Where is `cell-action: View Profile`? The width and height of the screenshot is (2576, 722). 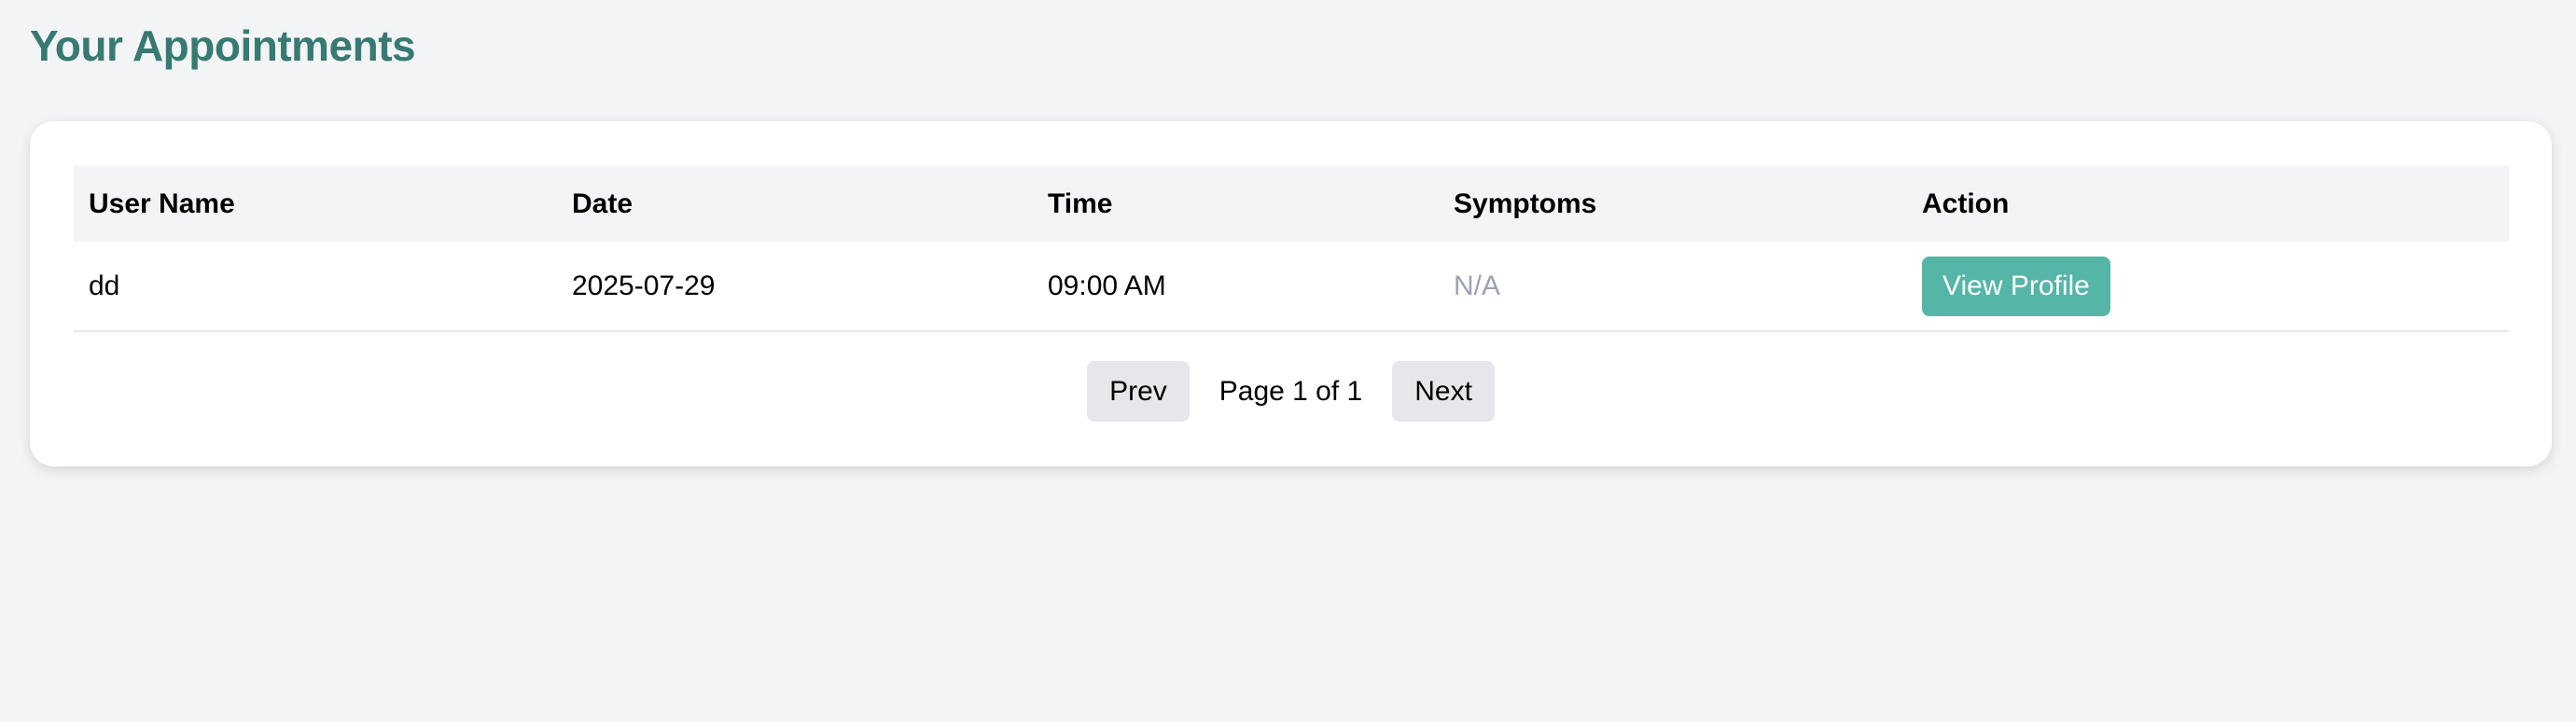 cell-action: View Profile is located at coordinates (2208, 287).